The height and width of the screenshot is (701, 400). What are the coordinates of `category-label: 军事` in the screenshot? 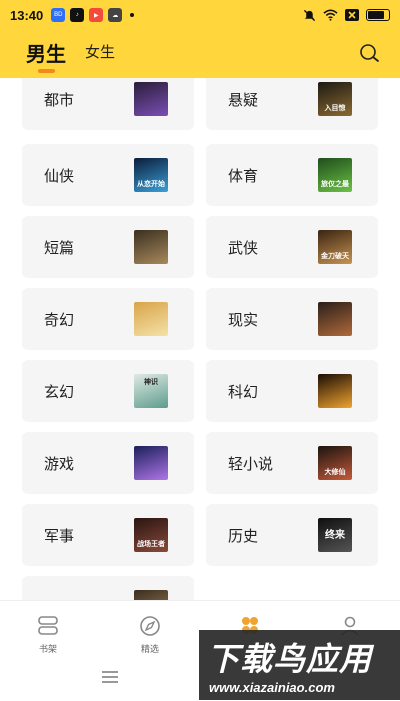 It's located at (59, 536).